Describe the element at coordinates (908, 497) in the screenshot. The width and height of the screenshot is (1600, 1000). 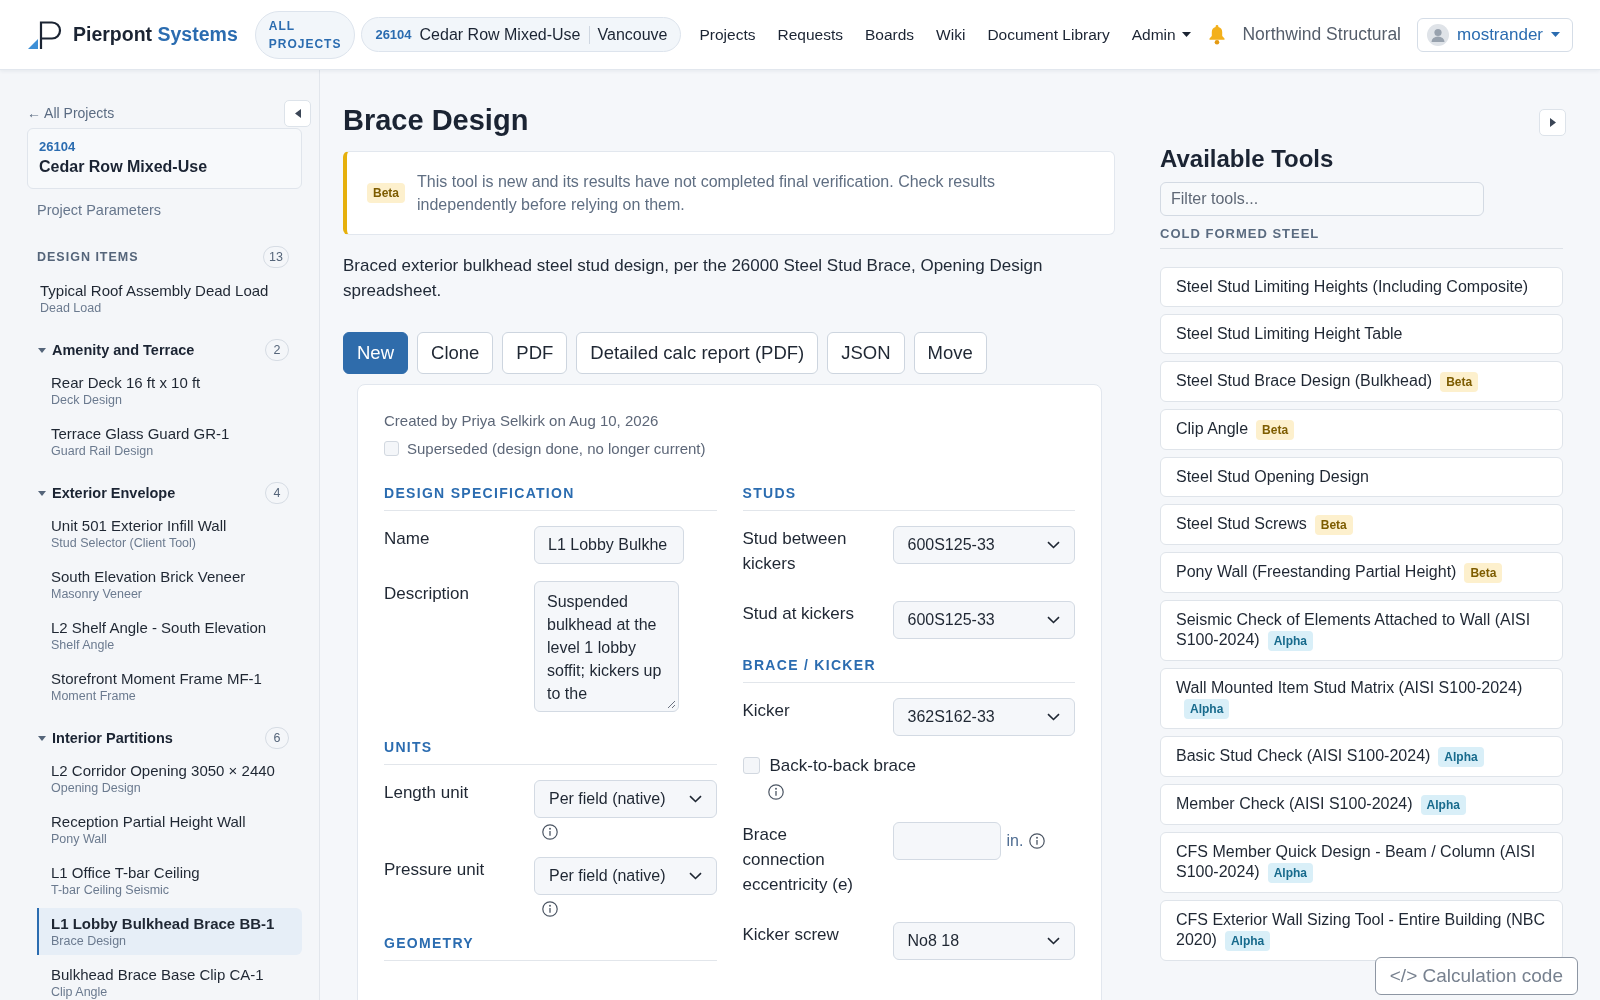
I see `section-heading: STUDS` at that location.